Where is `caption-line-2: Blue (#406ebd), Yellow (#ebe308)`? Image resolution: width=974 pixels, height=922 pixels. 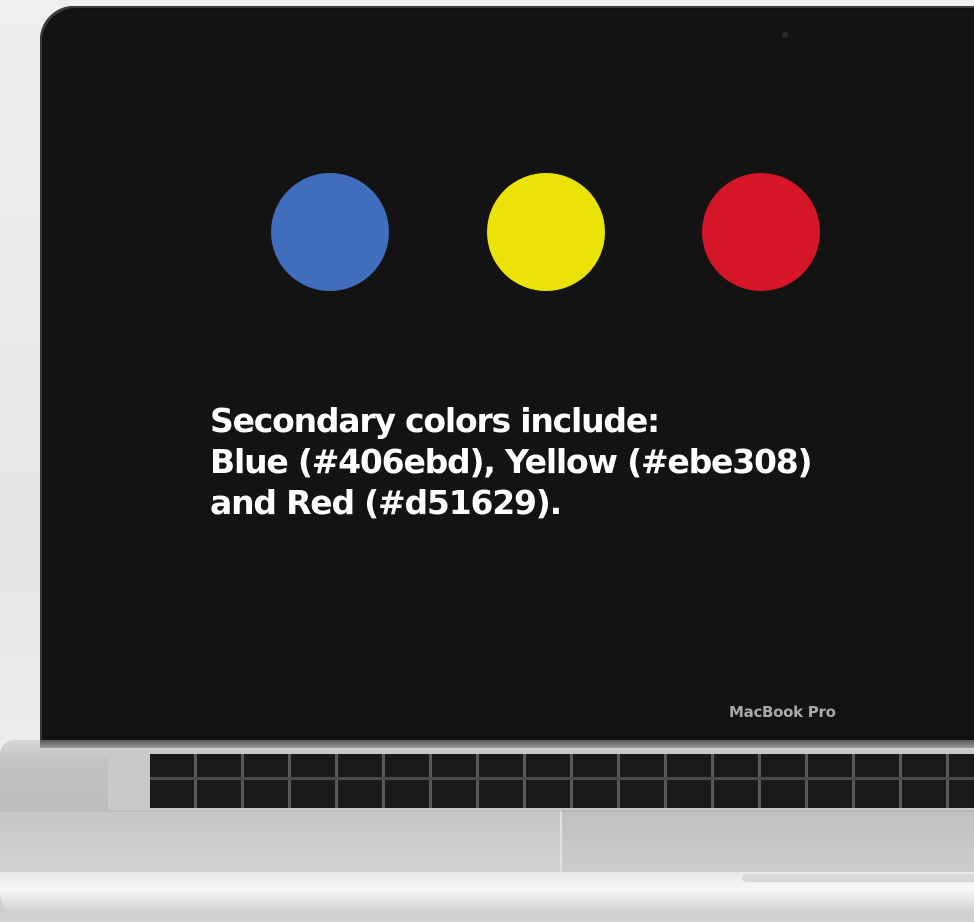 caption-line-2: Blue (#406ebd), Yellow (#ebe308) is located at coordinates (511, 461).